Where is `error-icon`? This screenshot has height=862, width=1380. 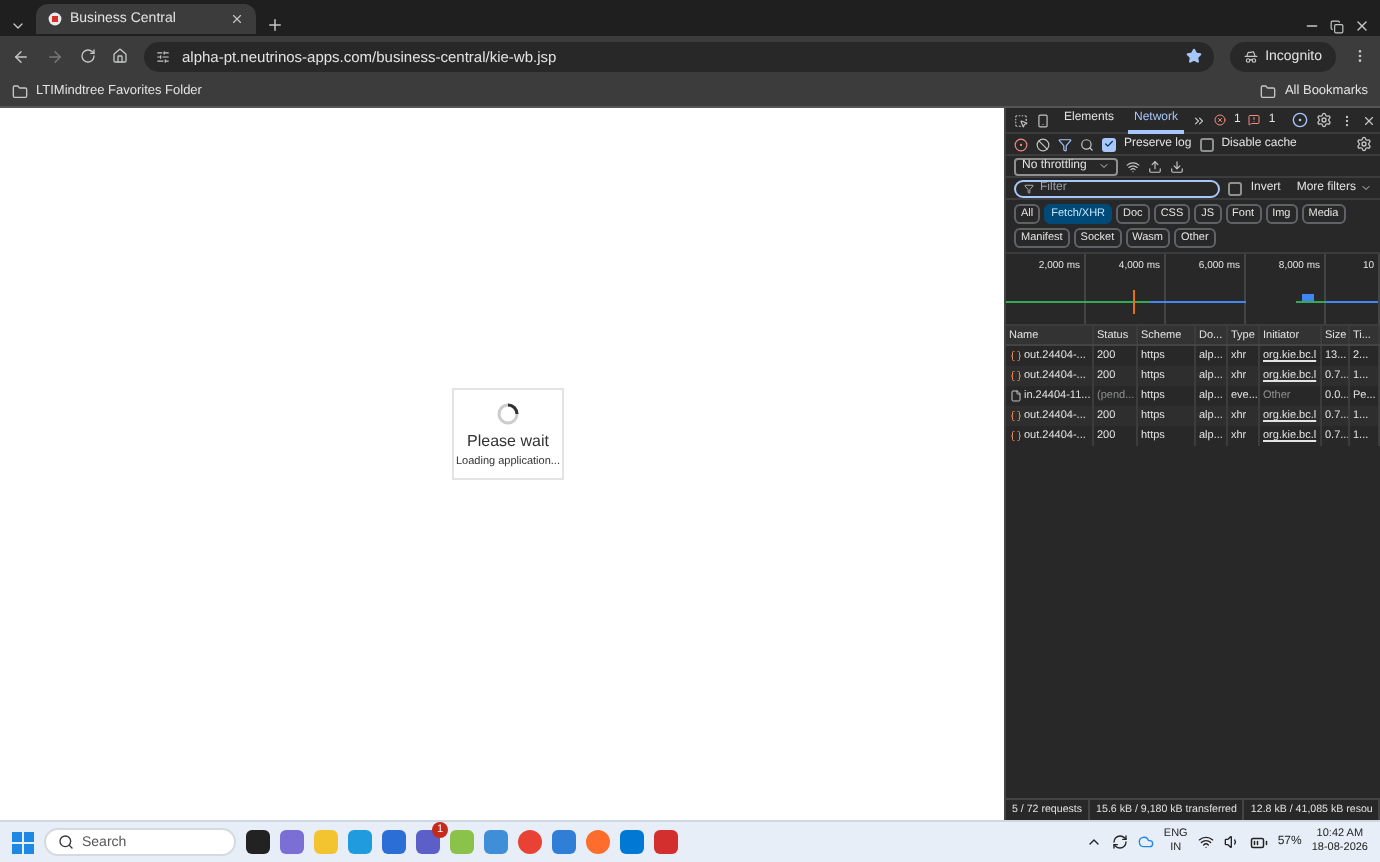 error-icon is located at coordinates (1220, 120).